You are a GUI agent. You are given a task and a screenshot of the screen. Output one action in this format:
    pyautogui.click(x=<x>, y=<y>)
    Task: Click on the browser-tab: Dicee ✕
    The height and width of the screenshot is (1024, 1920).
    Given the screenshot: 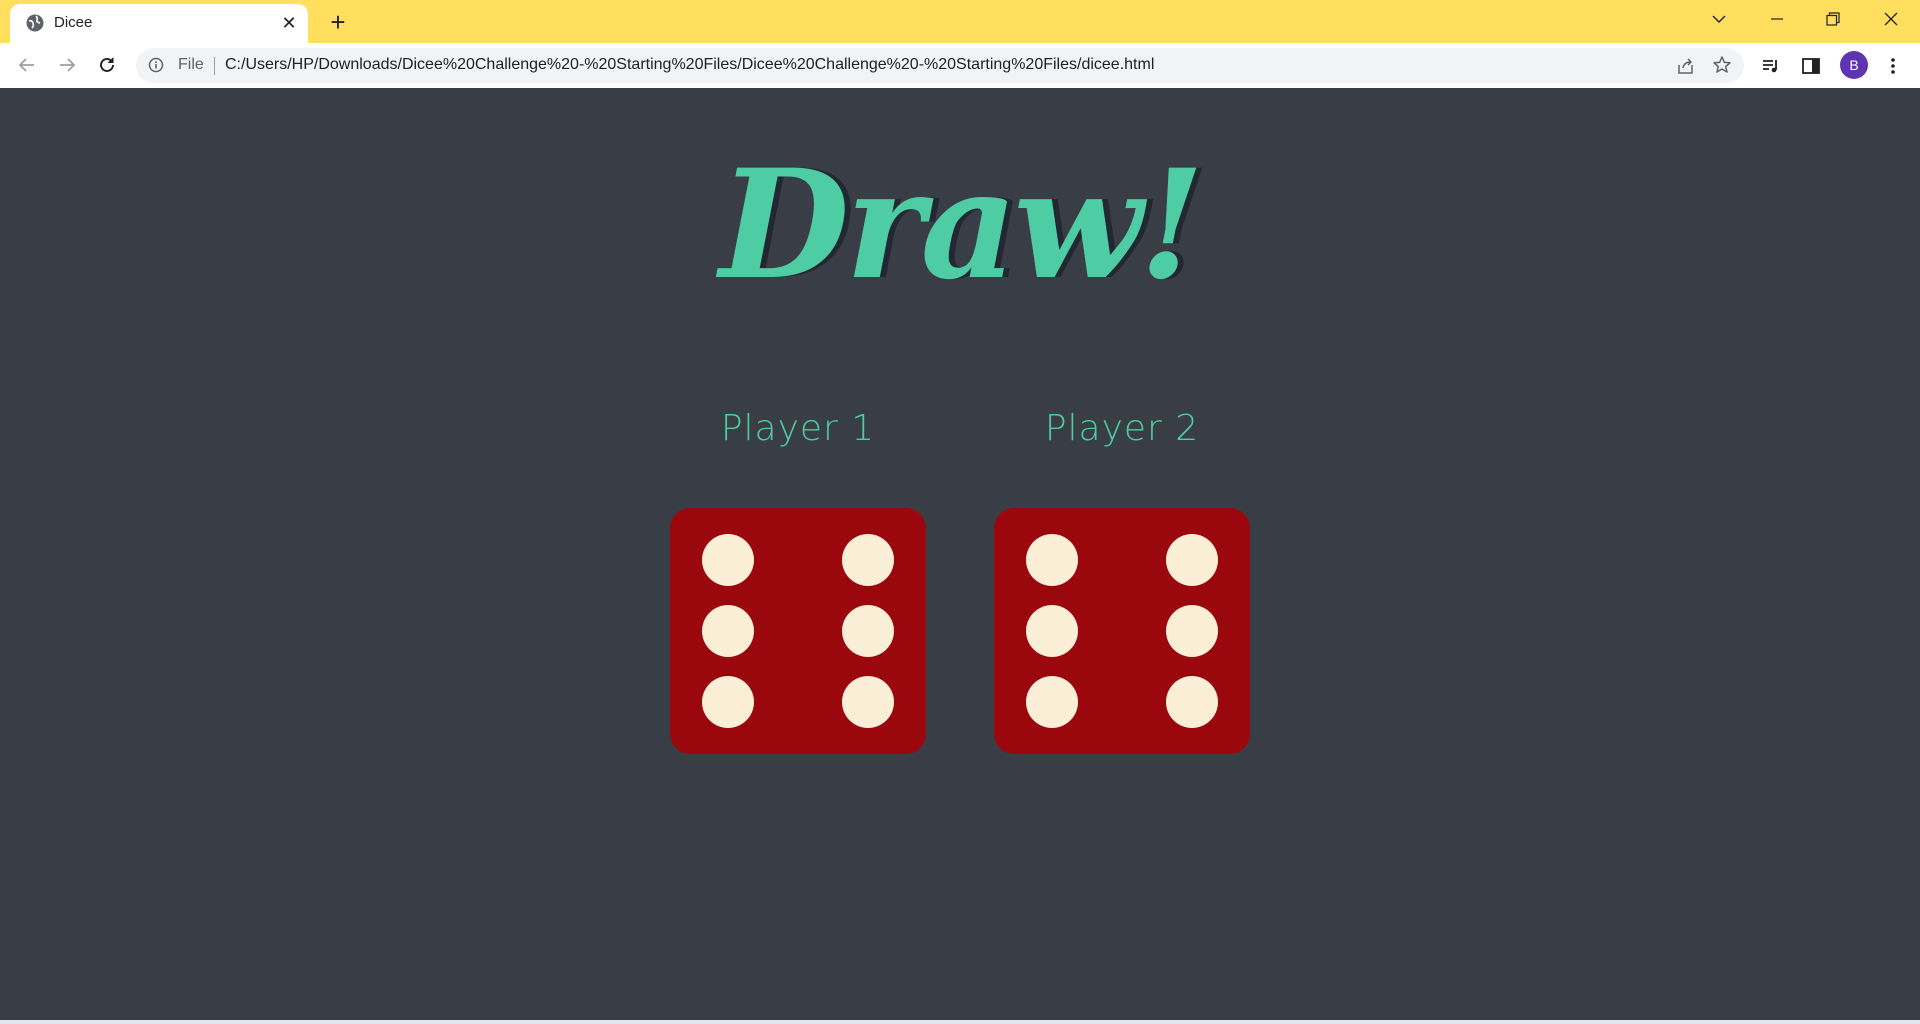 What is the action you would take?
    pyautogui.click(x=159, y=23)
    